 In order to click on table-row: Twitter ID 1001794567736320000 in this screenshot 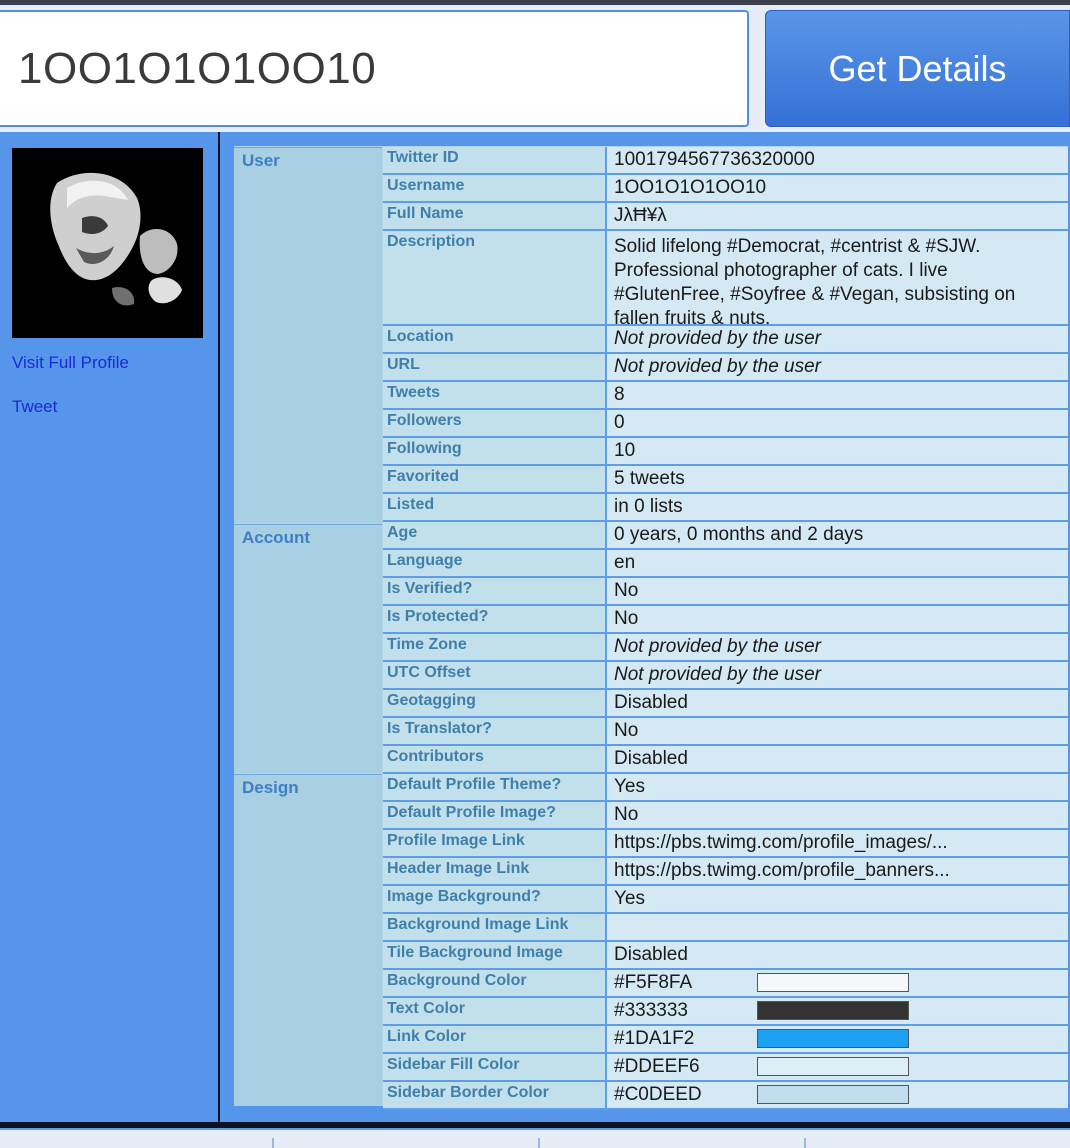, I will do `click(725, 161)`.